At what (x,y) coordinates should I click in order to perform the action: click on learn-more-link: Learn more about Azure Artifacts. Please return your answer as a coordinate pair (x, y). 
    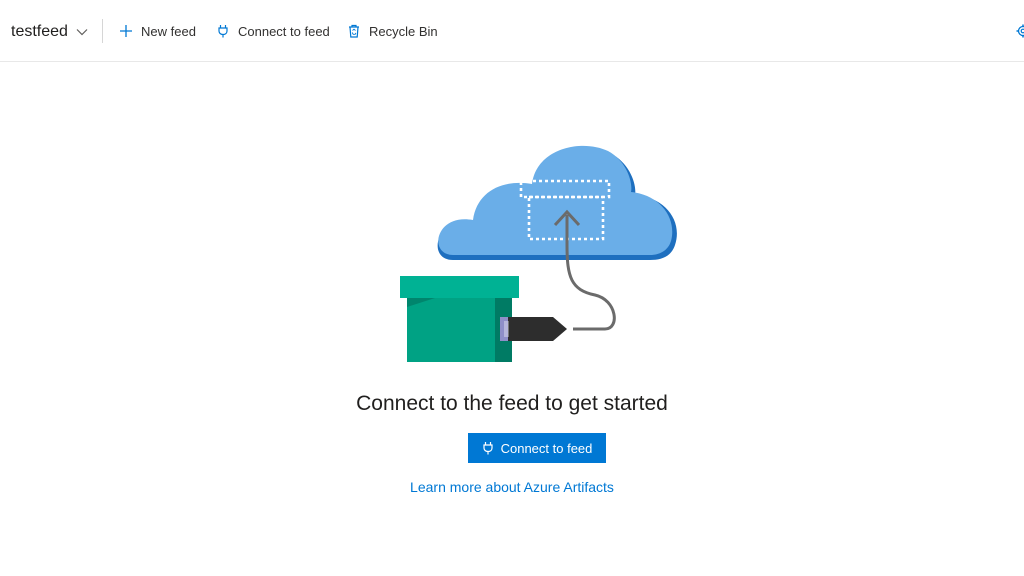
    Looking at the image, I should click on (512, 487).